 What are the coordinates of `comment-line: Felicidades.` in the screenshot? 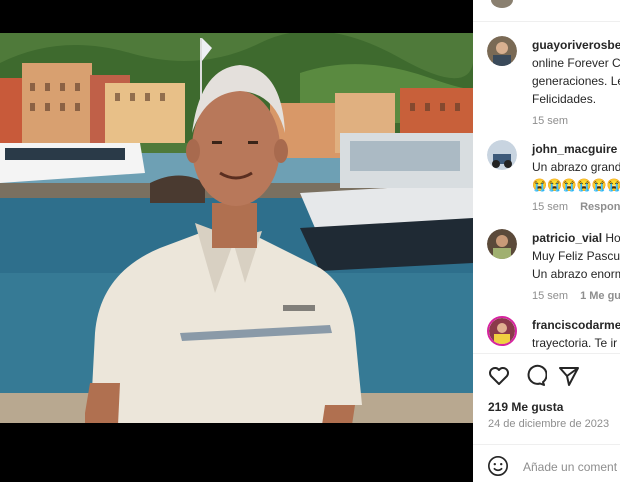 It's located at (564, 99).